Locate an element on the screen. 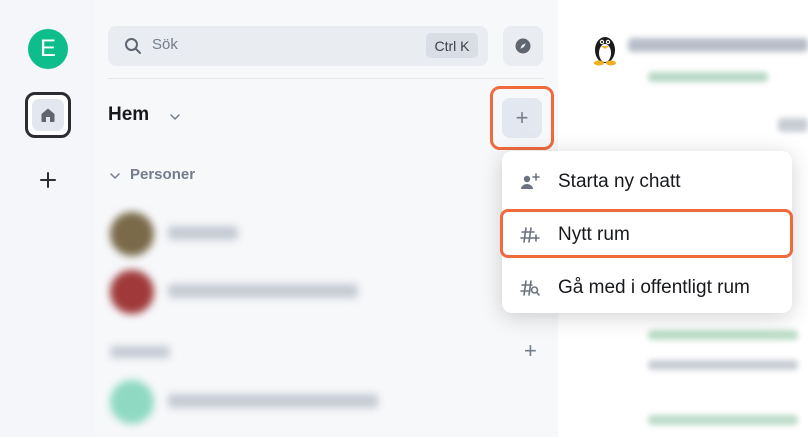  section-header is located at coordinates (140, 352).